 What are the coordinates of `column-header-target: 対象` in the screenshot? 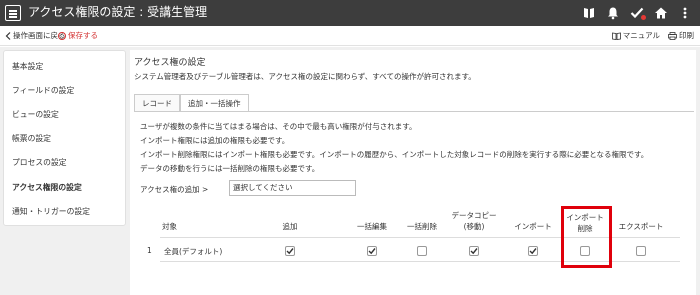 It's located at (169, 226).